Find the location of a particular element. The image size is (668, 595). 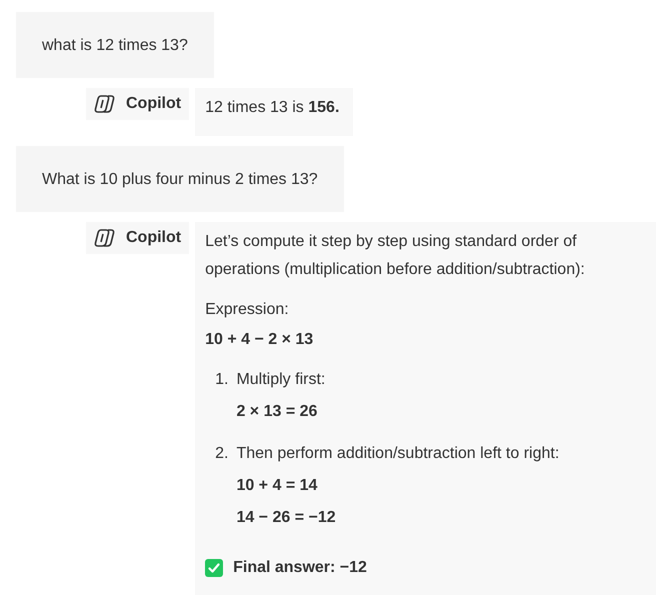

step-text: Multiply first: is located at coordinates (281, 380).